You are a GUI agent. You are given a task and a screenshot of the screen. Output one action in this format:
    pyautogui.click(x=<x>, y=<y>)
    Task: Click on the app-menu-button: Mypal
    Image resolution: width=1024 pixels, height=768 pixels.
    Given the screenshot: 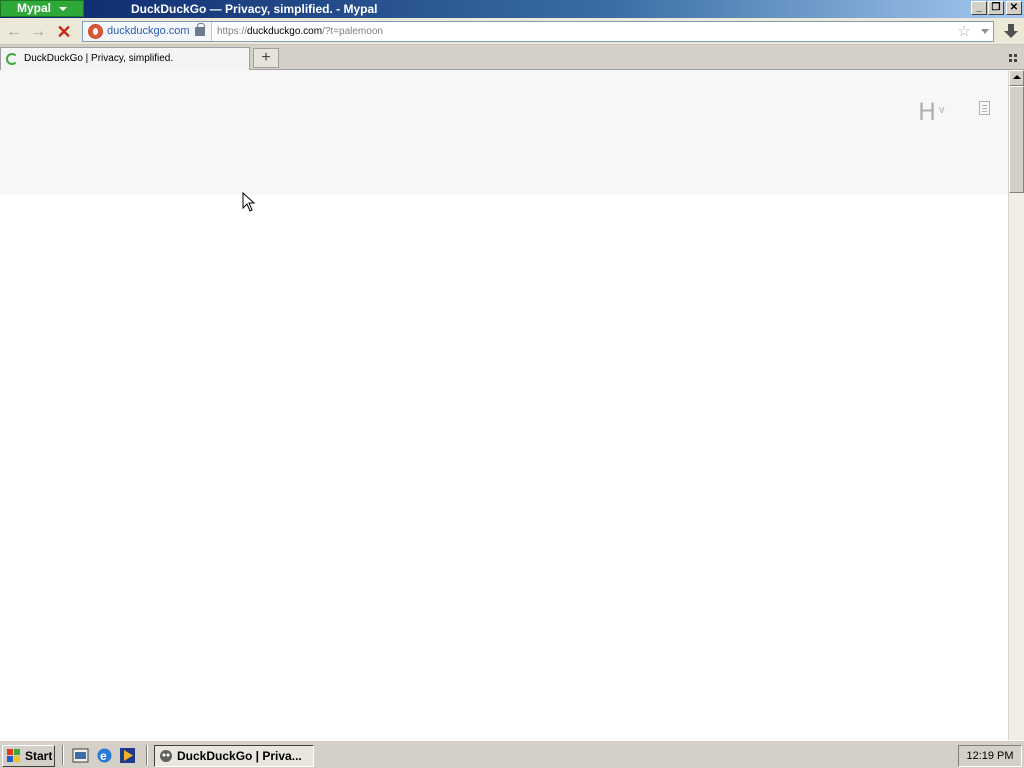 What is the action you would take?
    pyautogui.click(x=42, y=8)
    